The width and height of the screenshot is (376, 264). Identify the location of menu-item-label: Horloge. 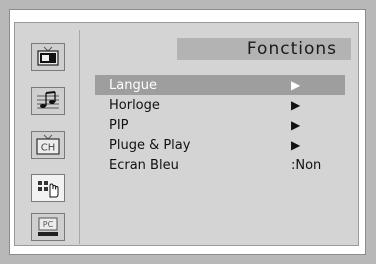
(134, 105).